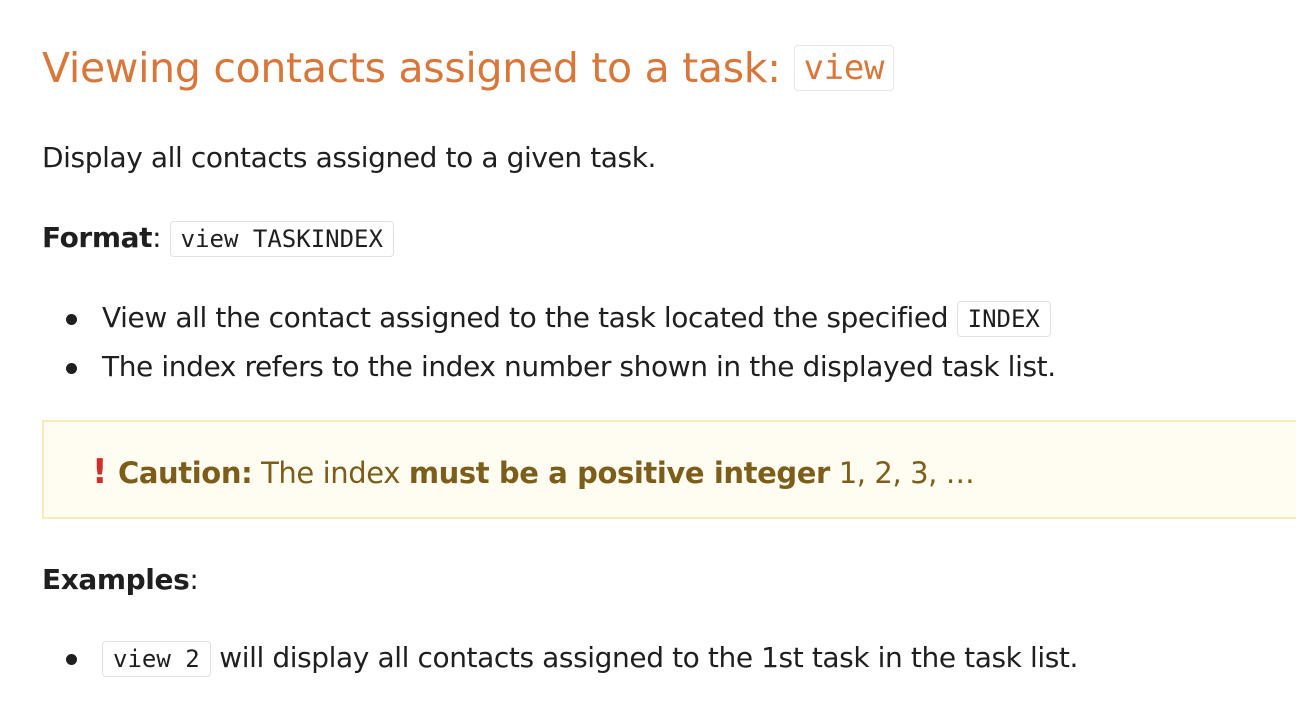 This screenshot has height=716, width=1296. Describe the element at coordinates (330, 473) in the screenshot. I see `caution-text-before: The index` at that location.